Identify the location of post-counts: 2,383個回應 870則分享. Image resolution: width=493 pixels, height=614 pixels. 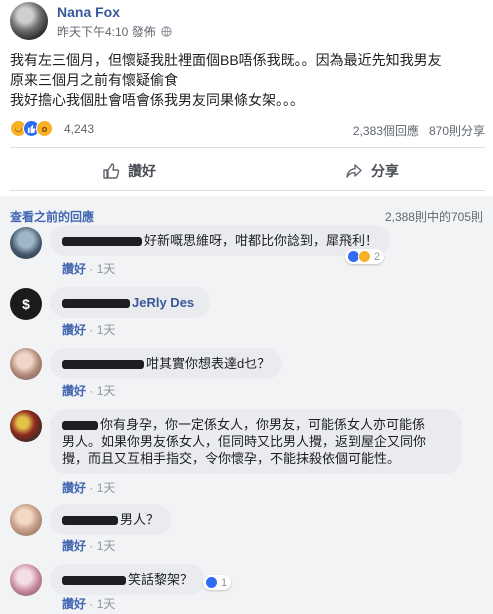
(419, 130).